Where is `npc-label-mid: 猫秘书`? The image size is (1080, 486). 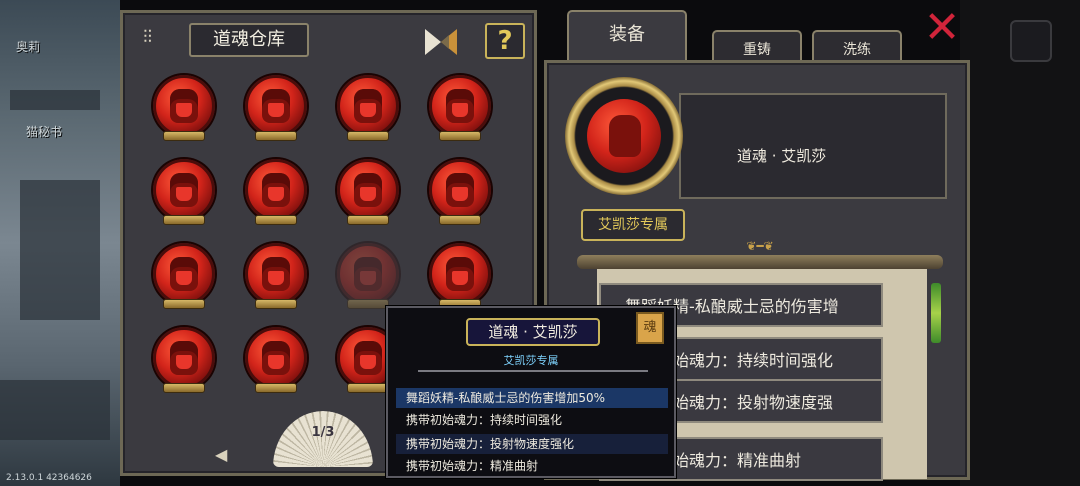
npc-label-mid: 猫秘书 is located at coordinates (44, 132).